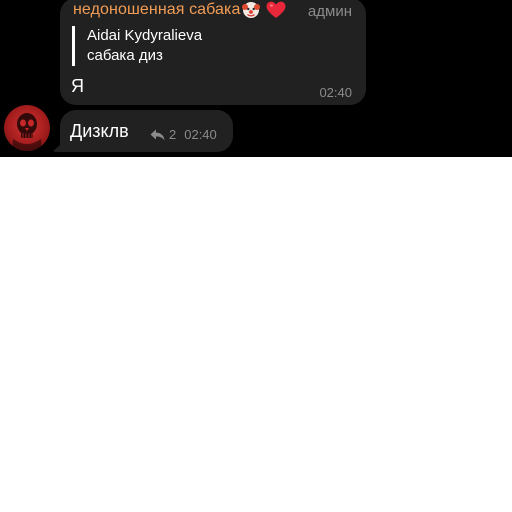 This screenshot has height=512, width=512. I want to click on skull-avatar-icon, so click(27, 128).